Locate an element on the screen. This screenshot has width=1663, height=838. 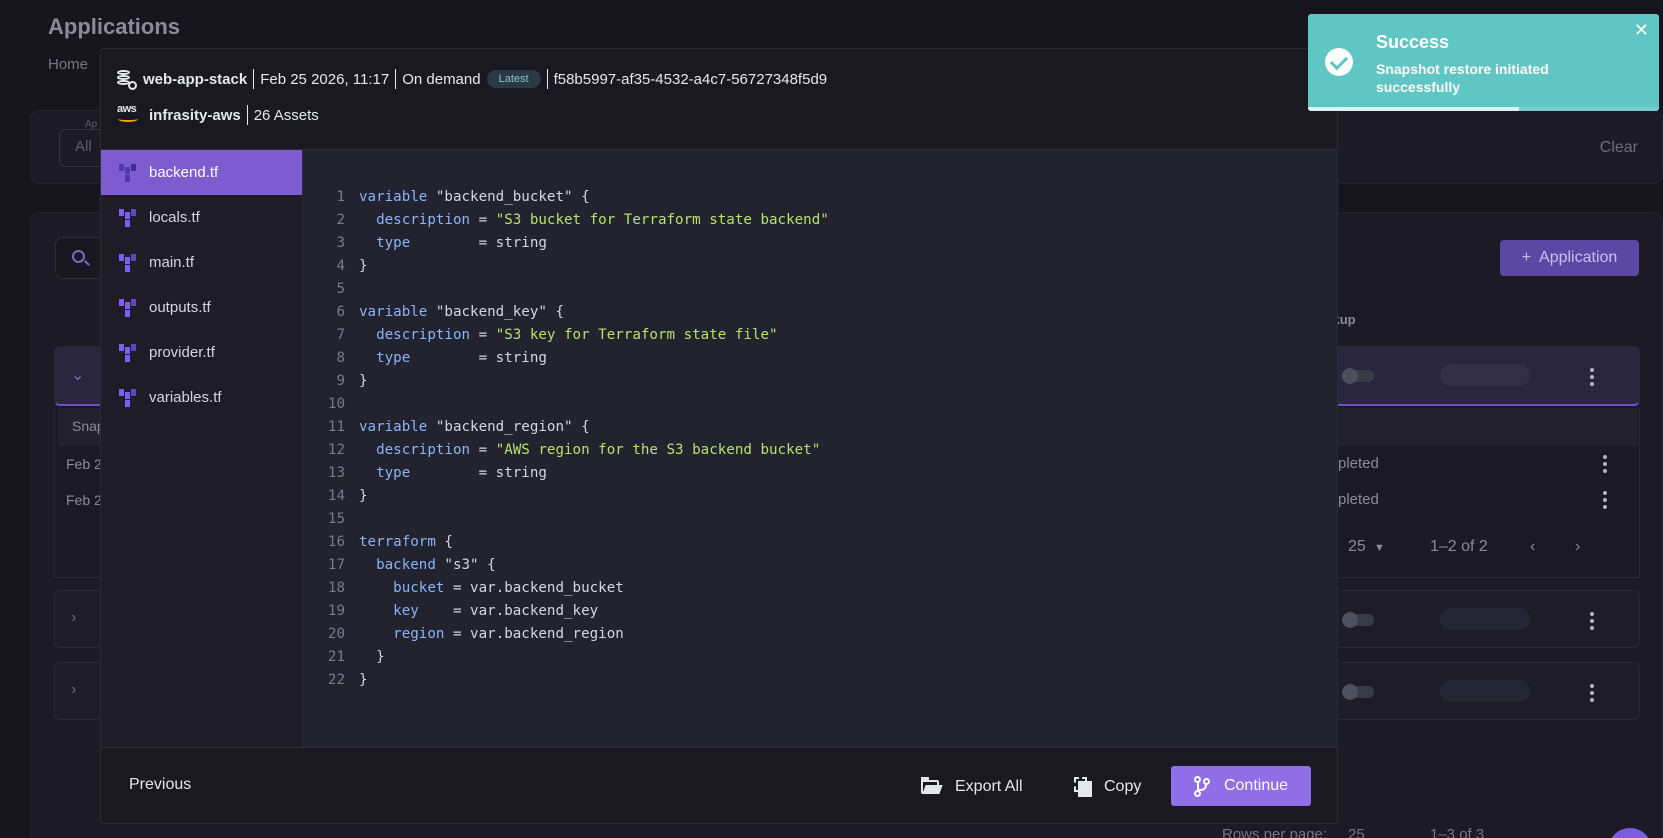
code-line: 6 variable "backend_key" { is located at coordinates (820, 312).